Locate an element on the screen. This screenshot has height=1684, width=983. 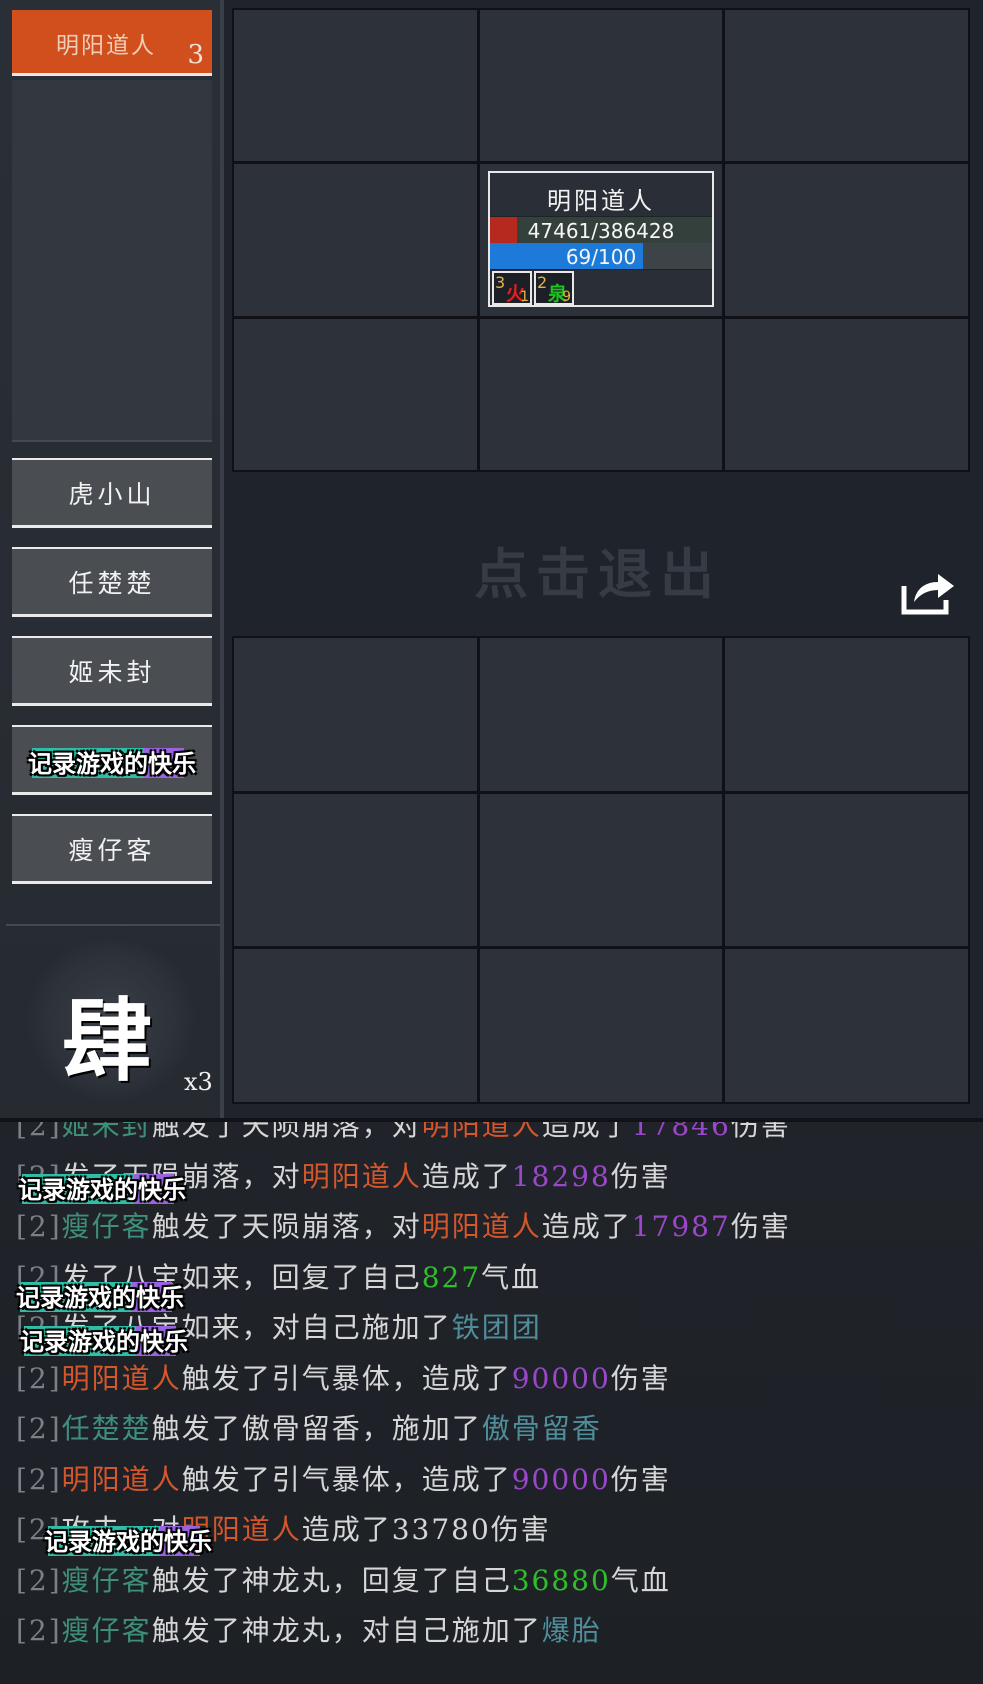
team-member-button: 虎小山 is located at coordinates (112, 493).